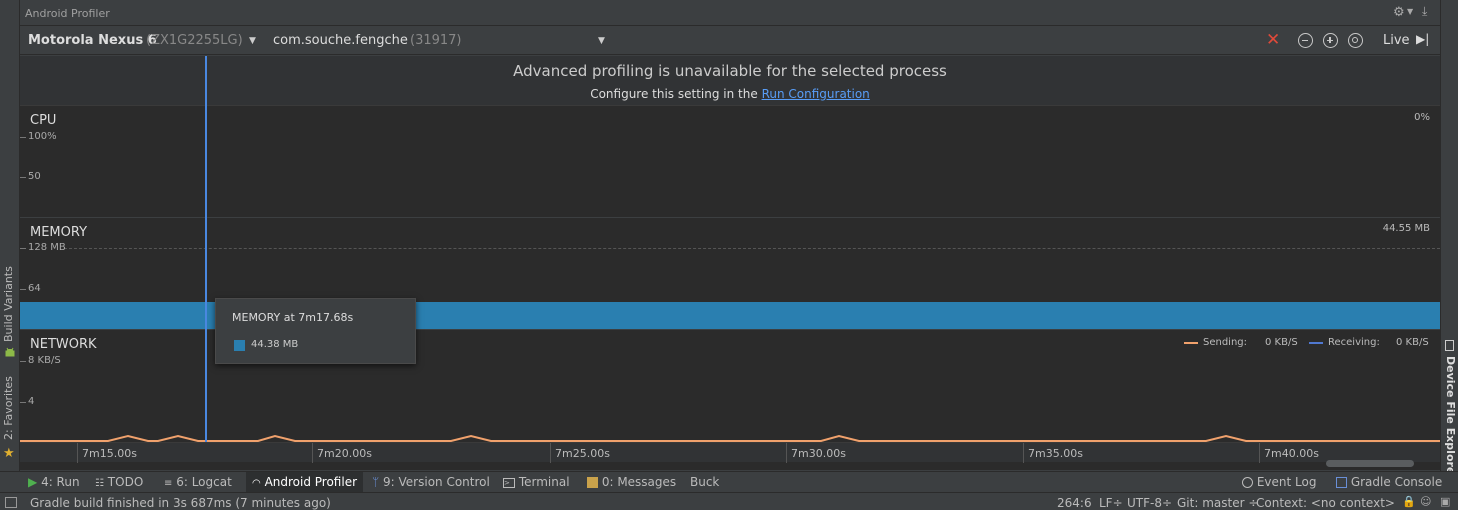 This screenshot has width=1458, height=510. What do you see at coordinates (752, 248) in the screenshot?
I see `memory-max-gridline` at bounding box center [752, 248].